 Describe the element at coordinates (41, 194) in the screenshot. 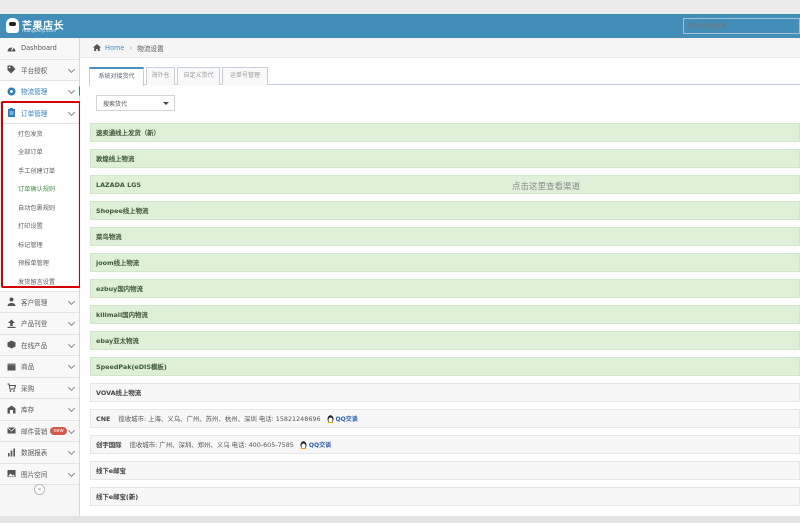

I see `highlight-box` at that location.